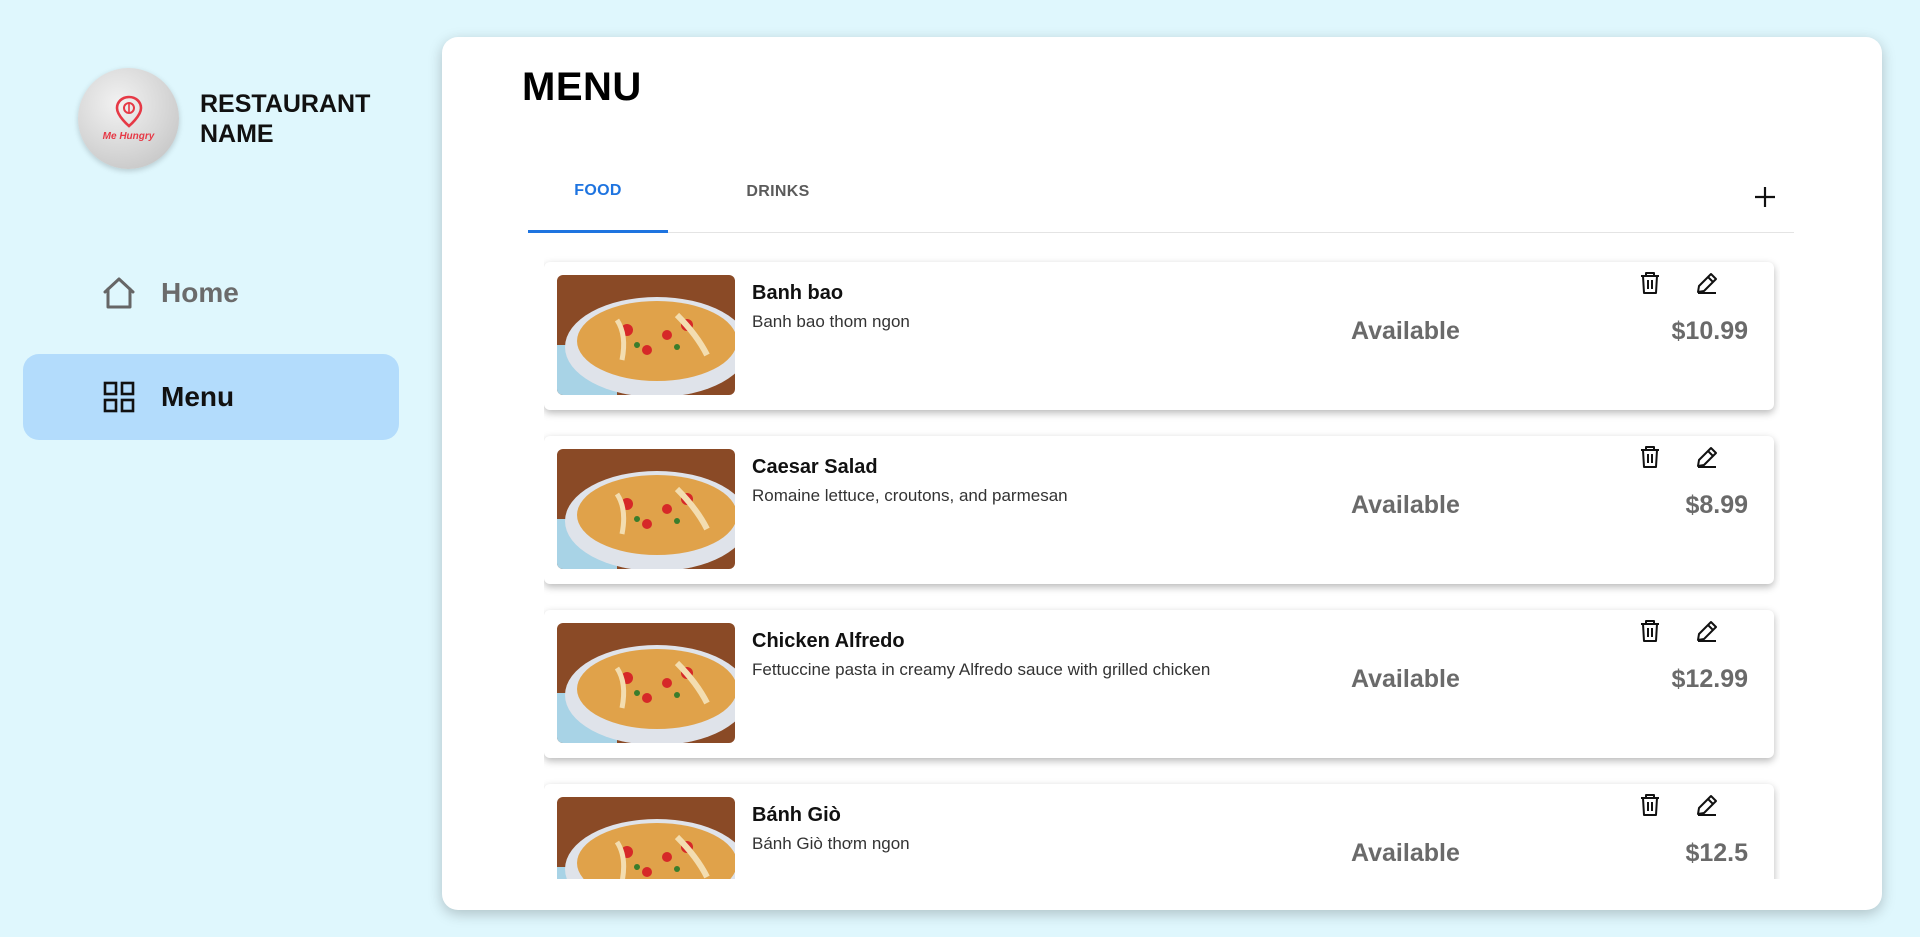 Image resolution: width=1920 pixels, height=937 pixels. What do you see at coordinates (582, 87) in the screenshot?
I see `page-title: MENU` at bounding box center [582, 87].